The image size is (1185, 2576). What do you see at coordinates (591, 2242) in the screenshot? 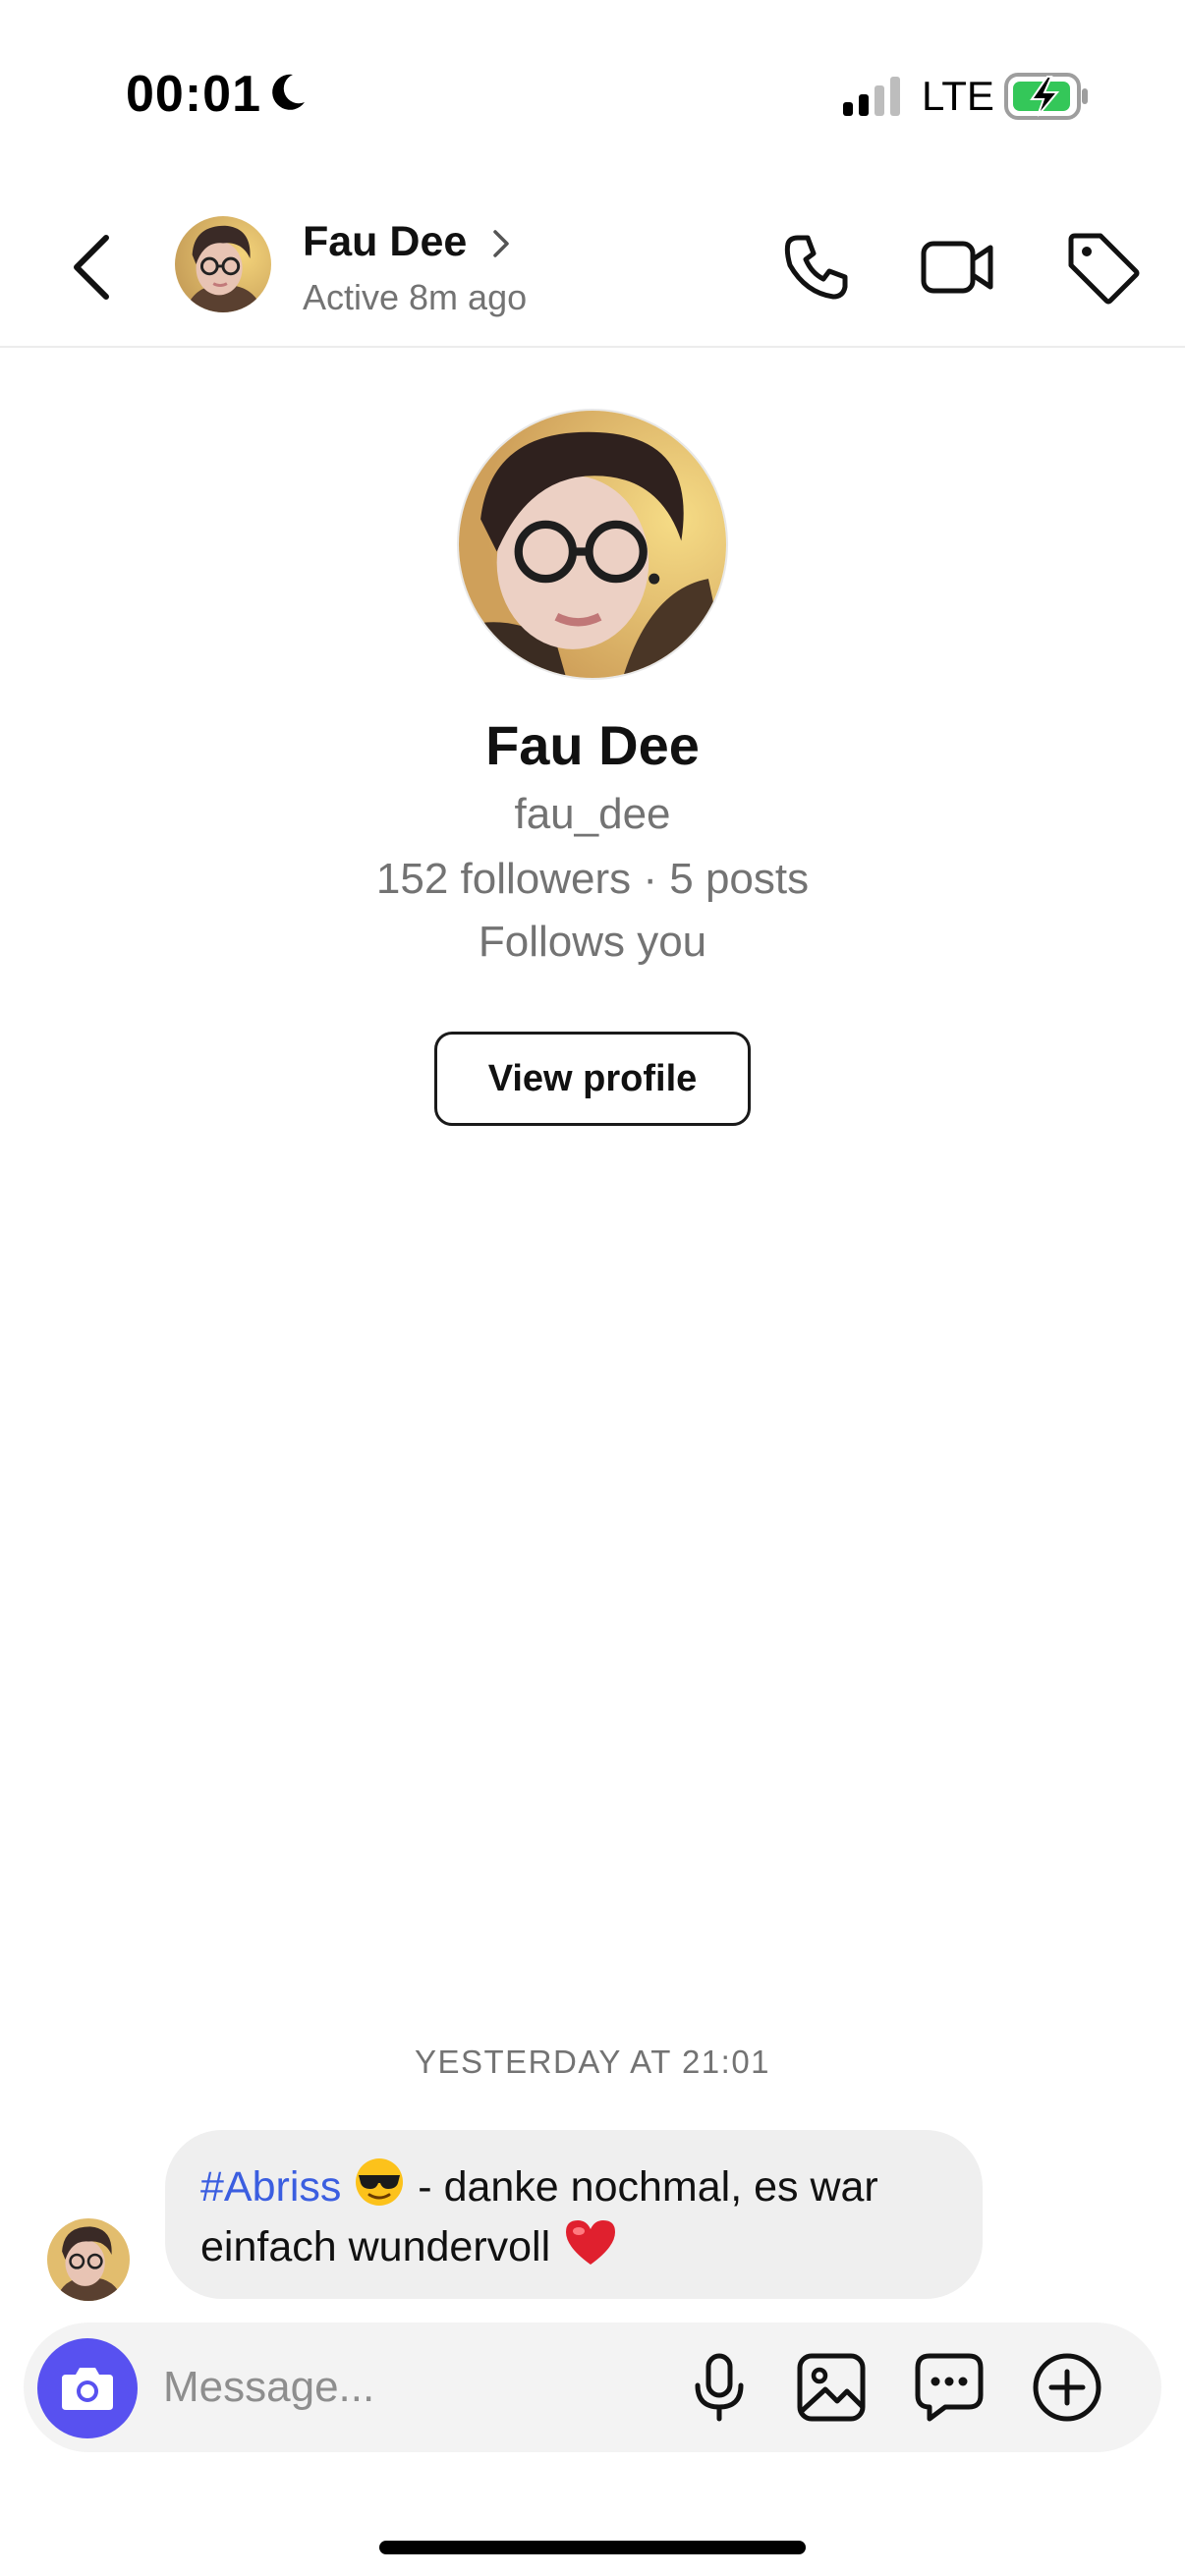
I see `red-heart-emoji` at bounding box center [591, 2242].